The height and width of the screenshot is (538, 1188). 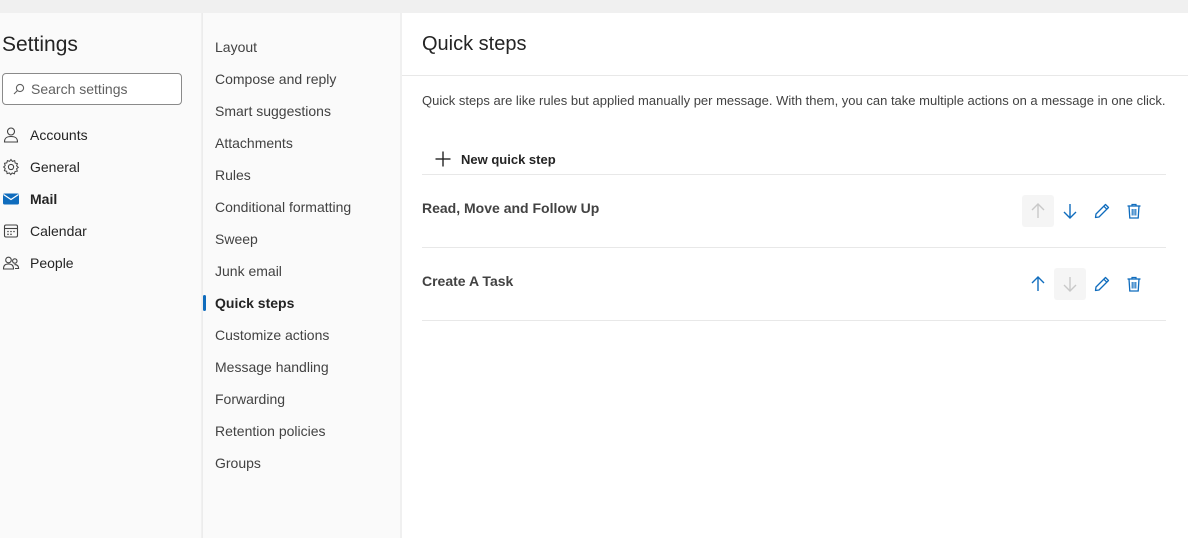 What do you see at coordinates (236, 47) in the screenshot?
I see `nav-item-layout: Layout` at bounding box center [236, 47].